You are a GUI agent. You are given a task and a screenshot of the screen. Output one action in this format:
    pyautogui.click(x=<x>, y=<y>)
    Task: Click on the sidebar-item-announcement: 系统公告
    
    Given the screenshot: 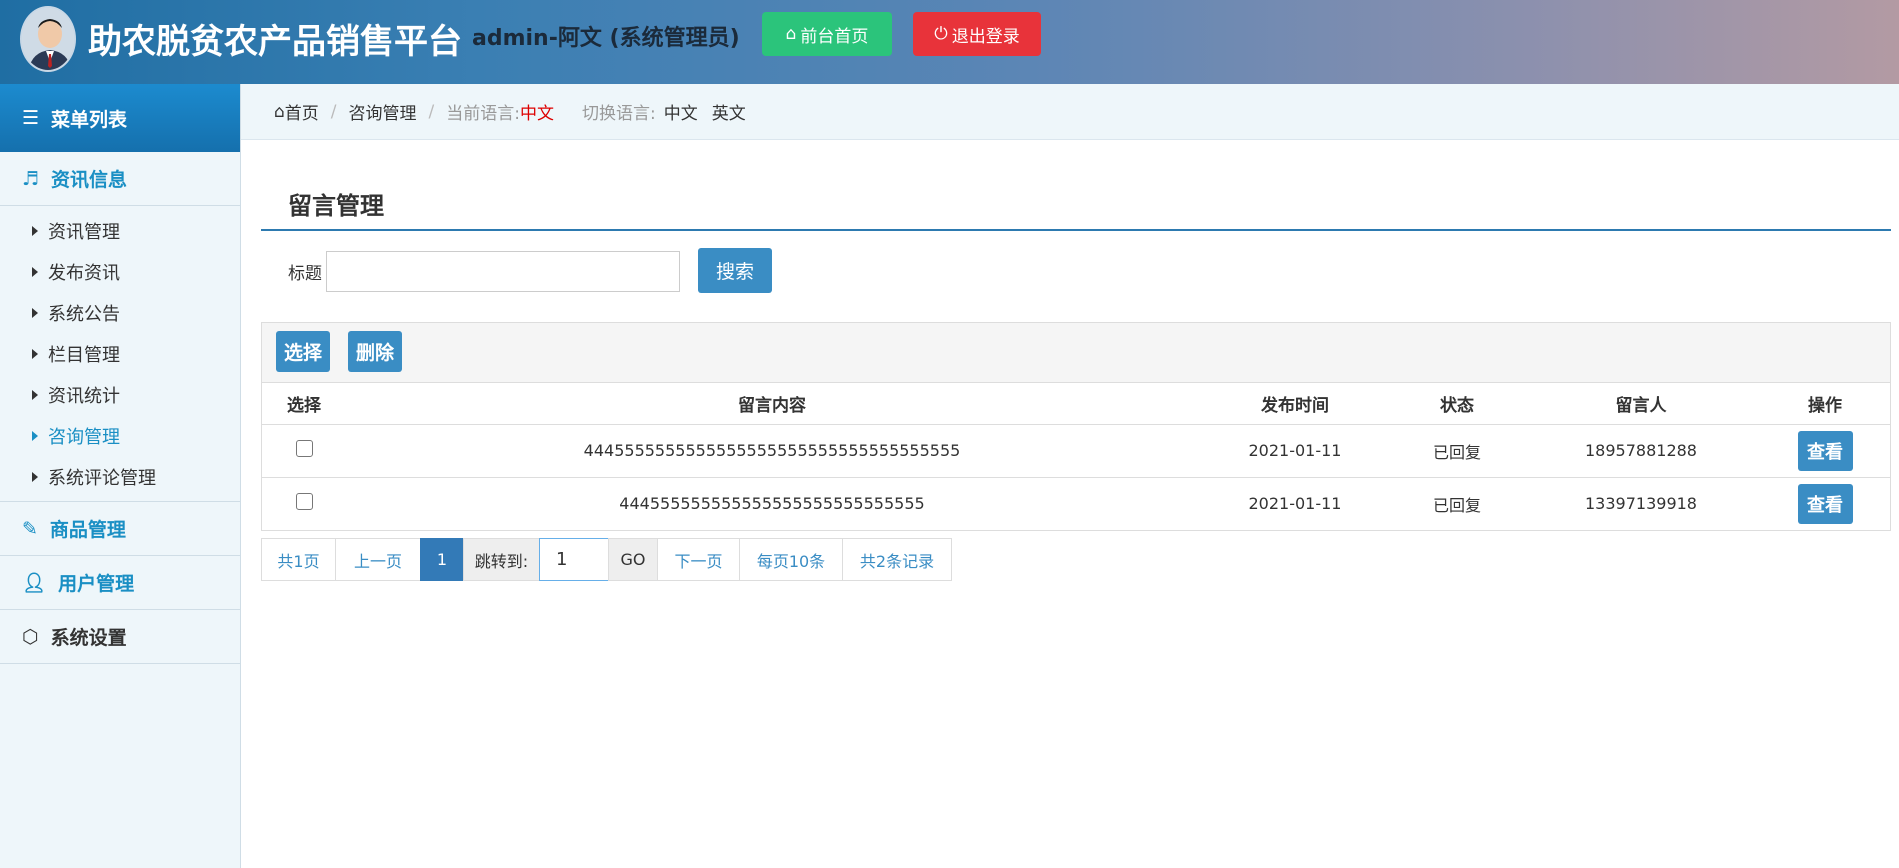 What is the action you would take?
    pyautogui.click(x=120, y=312)
    